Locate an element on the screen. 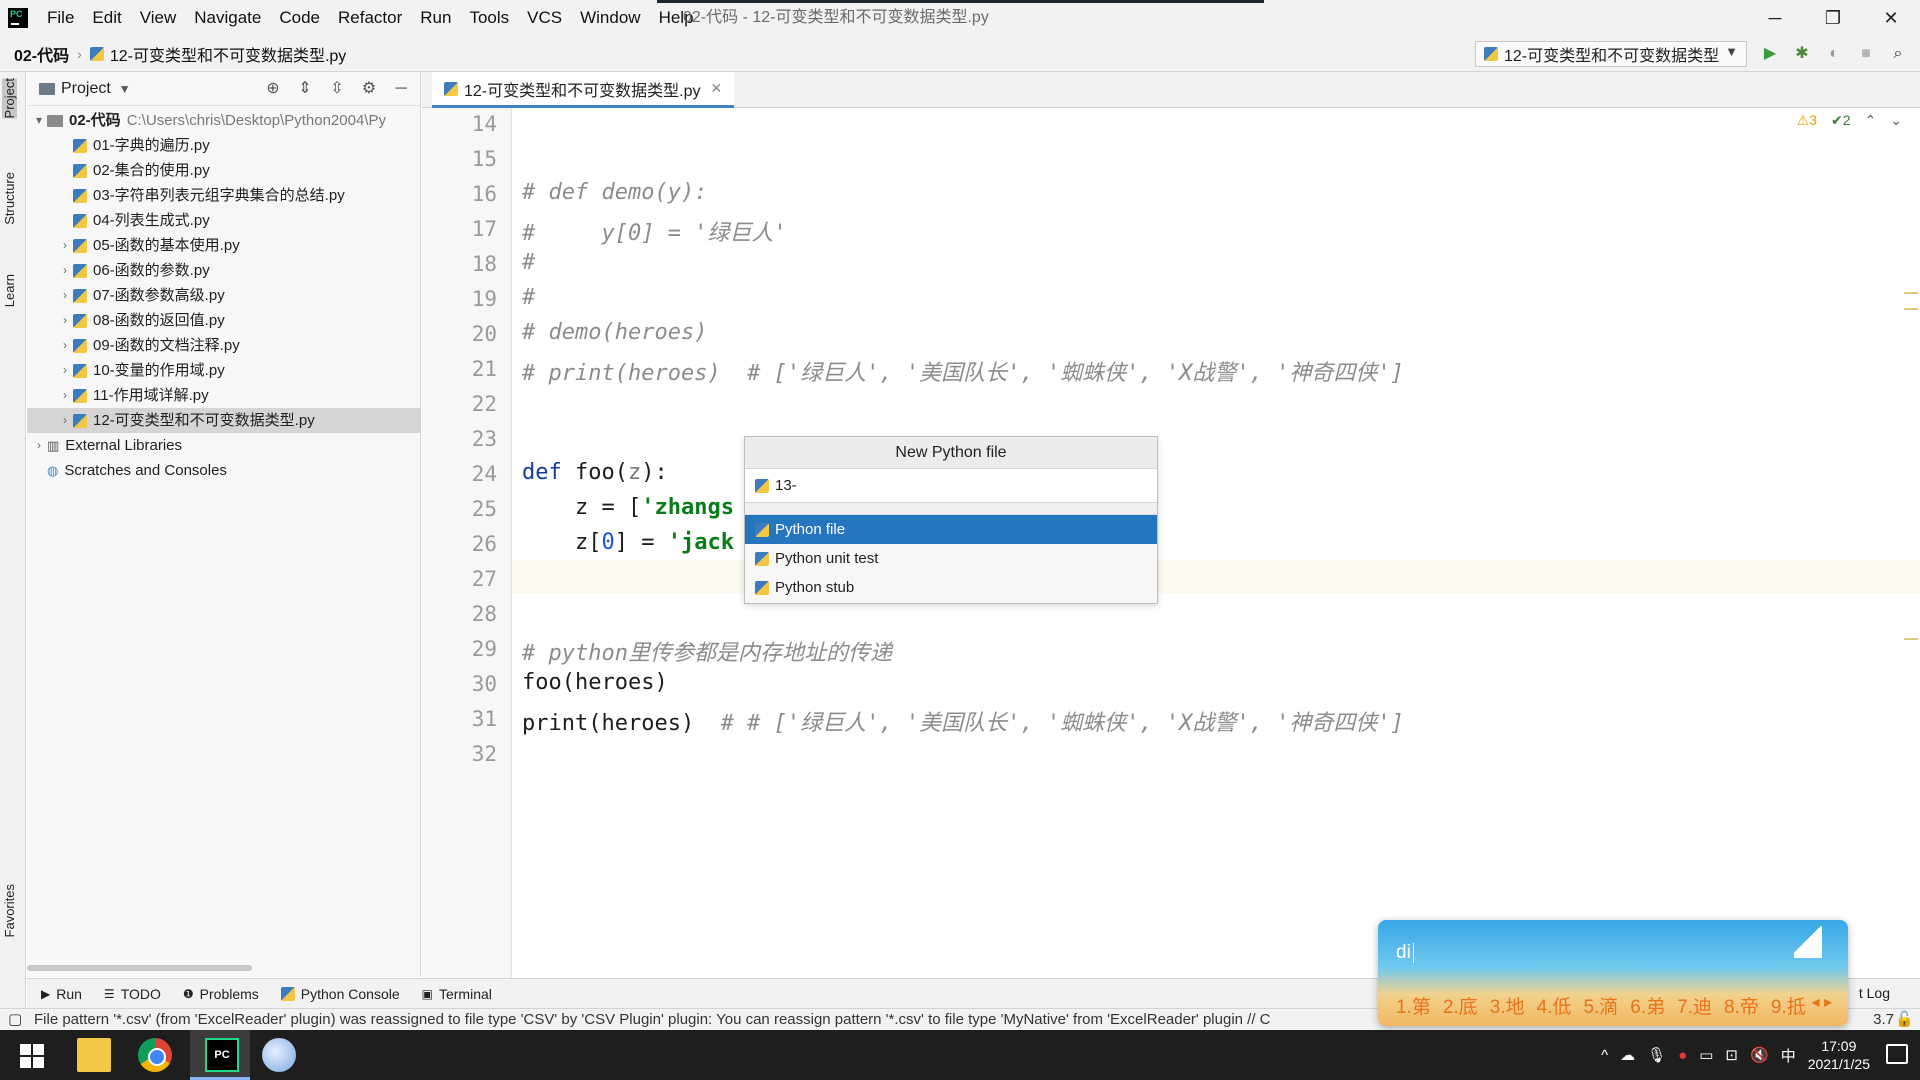 The height and width of the screenshot is (1080, 1920). tab-structure: Structure is located at coordinates (9, 198).